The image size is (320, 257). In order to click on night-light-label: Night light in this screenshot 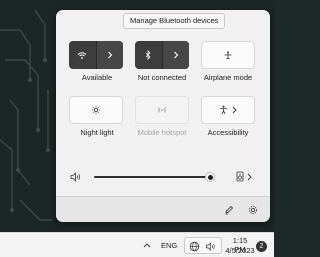, I will do `click(97, 132)`.